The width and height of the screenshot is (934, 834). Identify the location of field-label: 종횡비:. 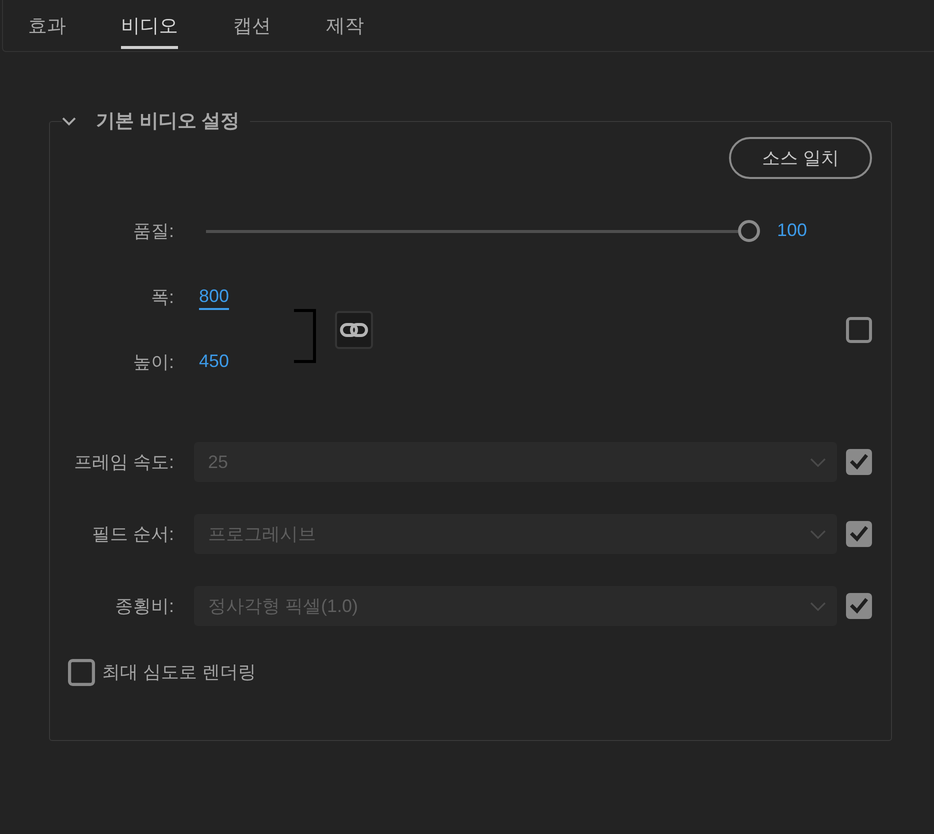
(144, 606).